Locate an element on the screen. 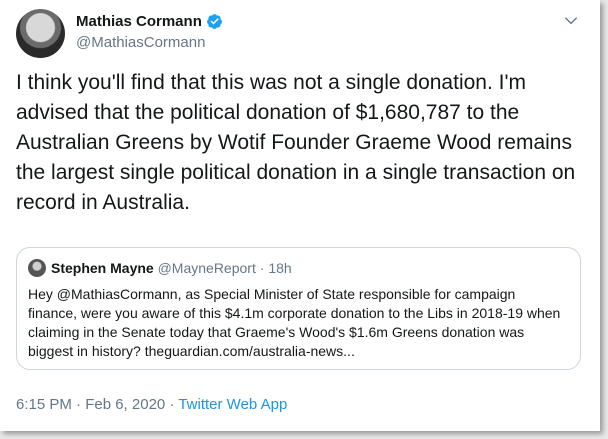 The height and width of the screenshot is (439, 608). author-name-row: Mathias Cormann is located at coordinates (149, 21).